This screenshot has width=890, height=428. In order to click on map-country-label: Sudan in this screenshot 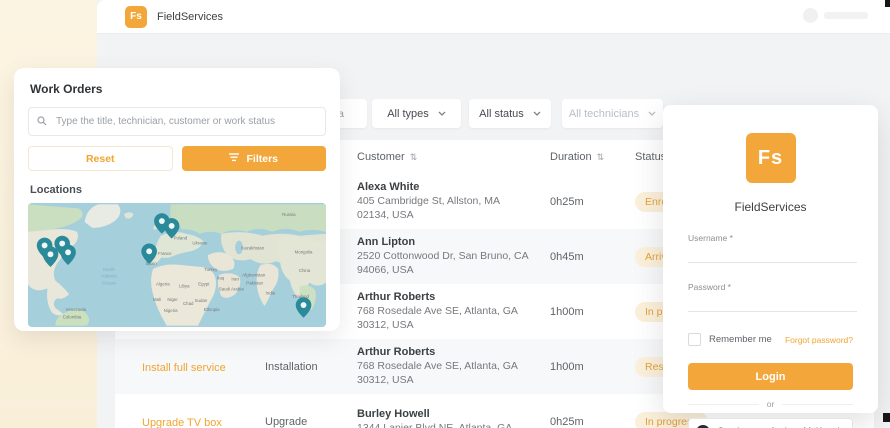, I will do `click(201, 300)`.